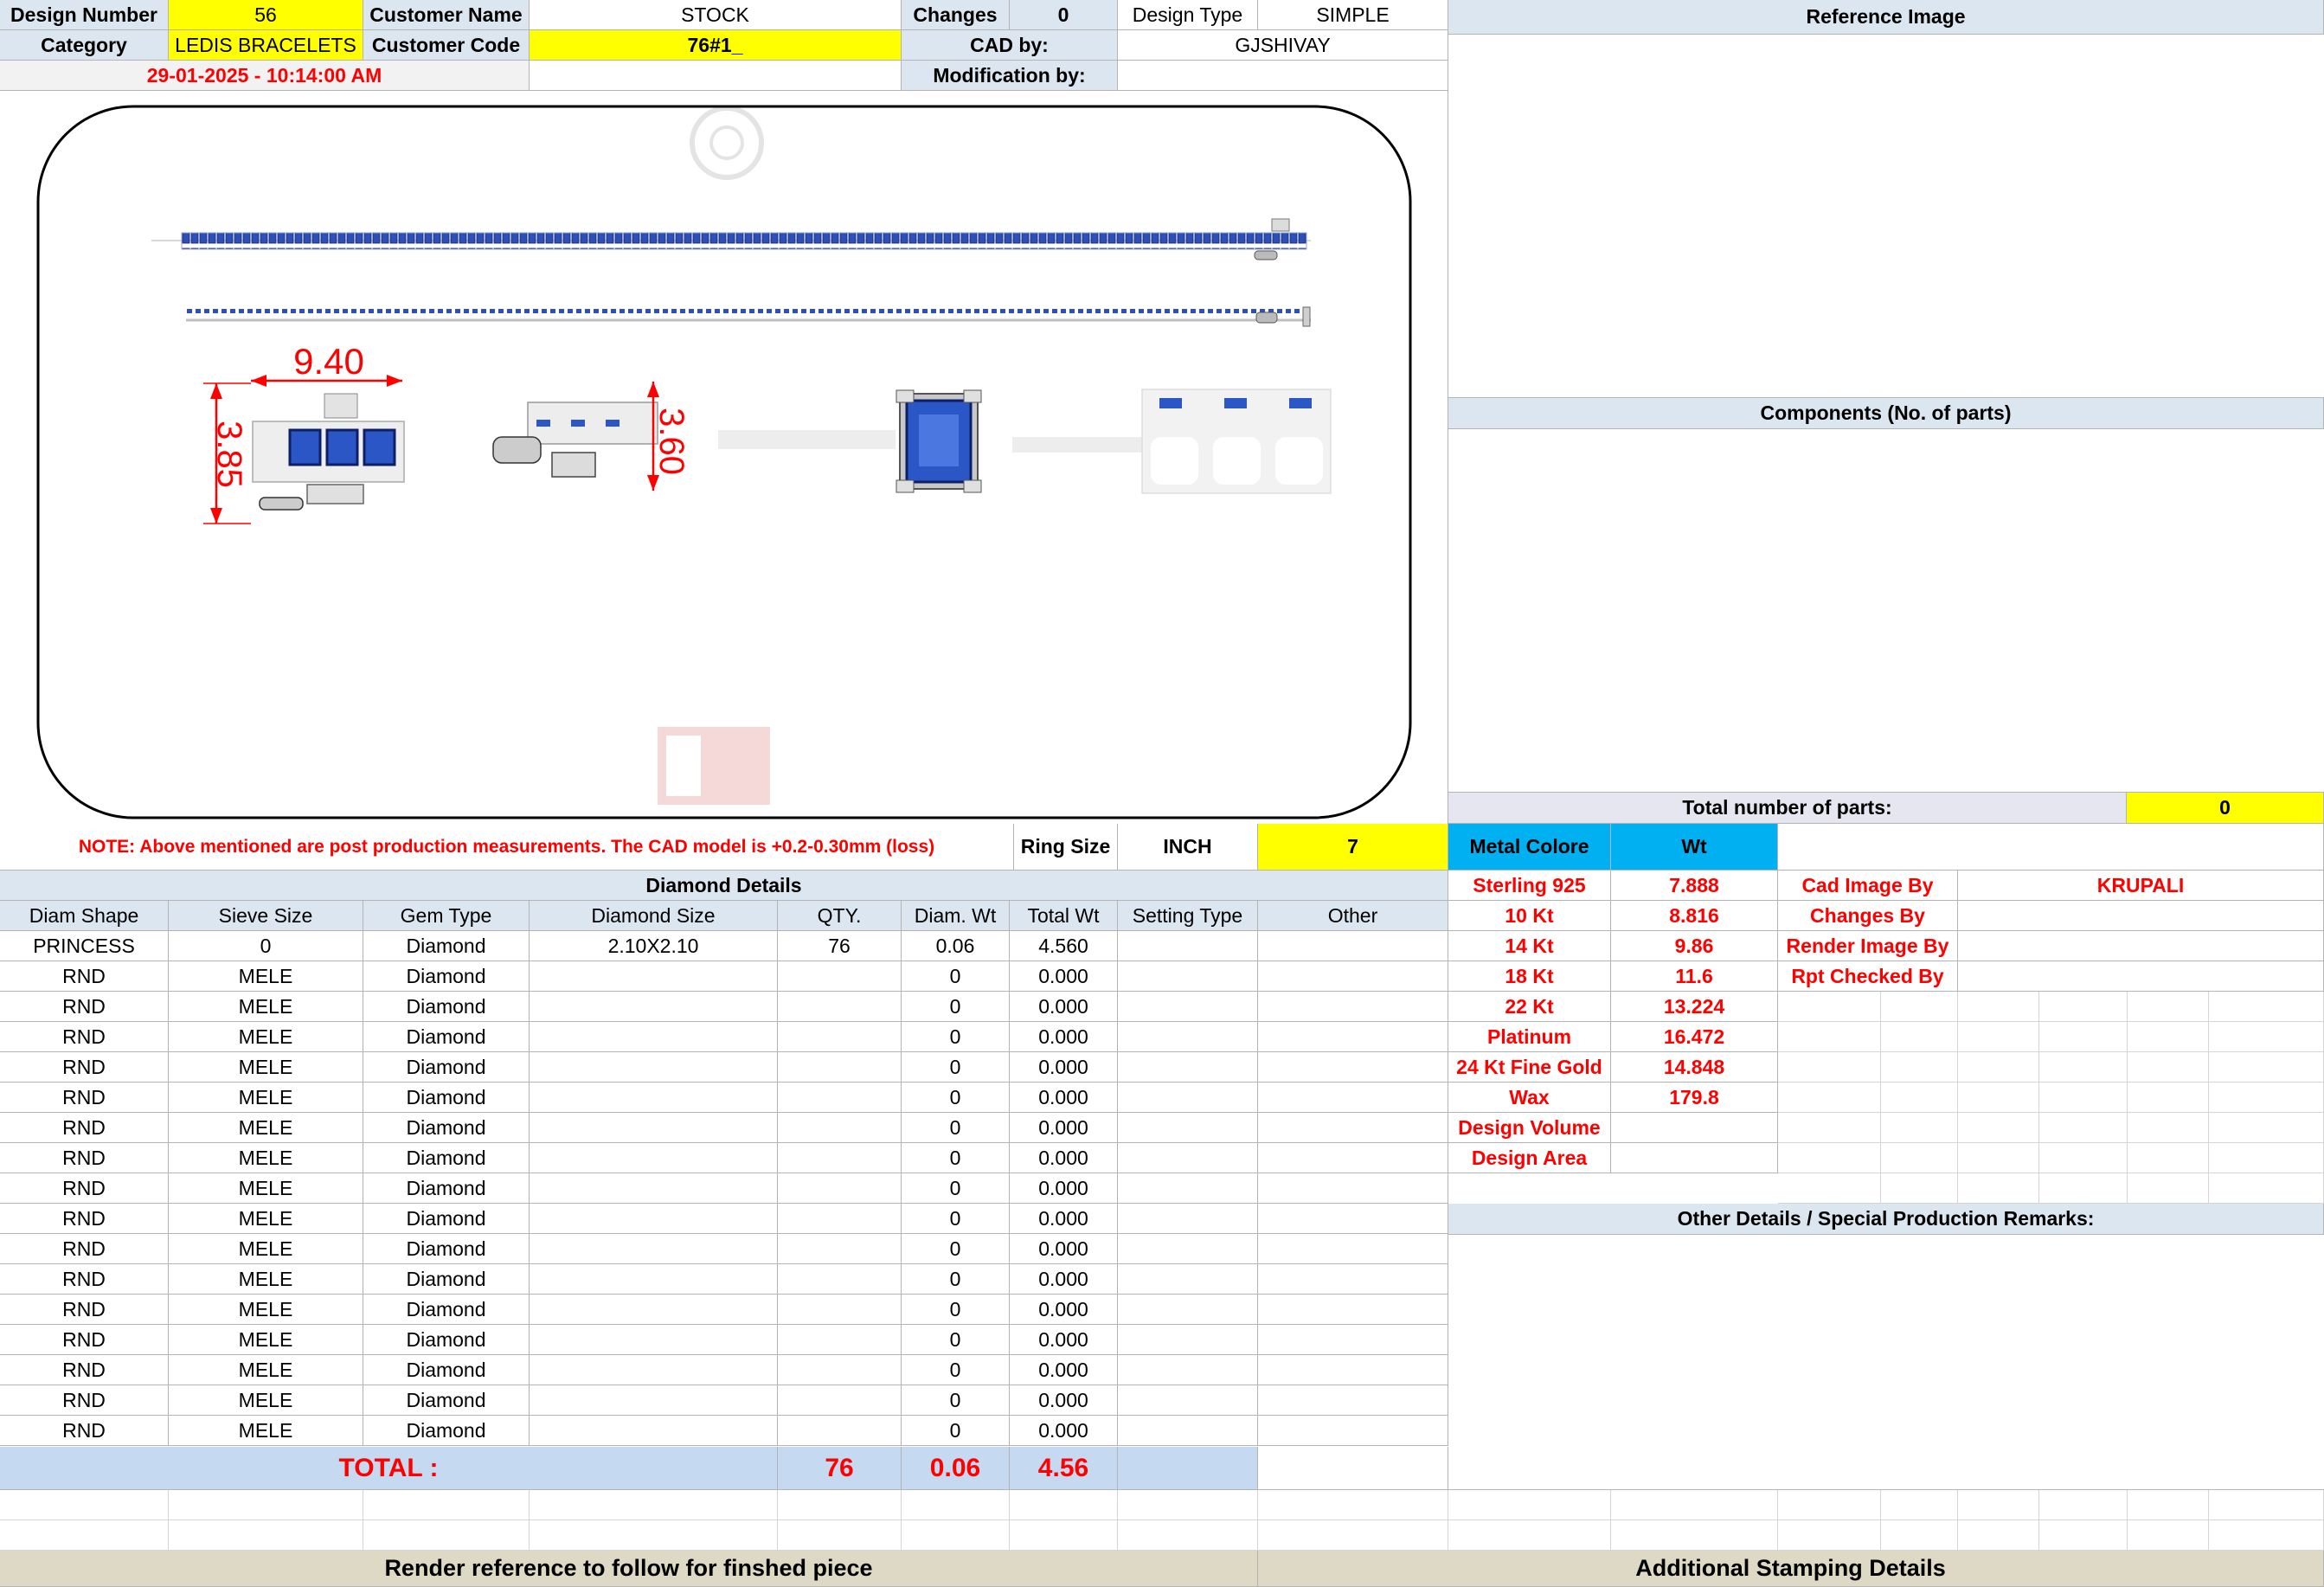  I want to click on customer-code-value: 76#1_, so click(716, 45).